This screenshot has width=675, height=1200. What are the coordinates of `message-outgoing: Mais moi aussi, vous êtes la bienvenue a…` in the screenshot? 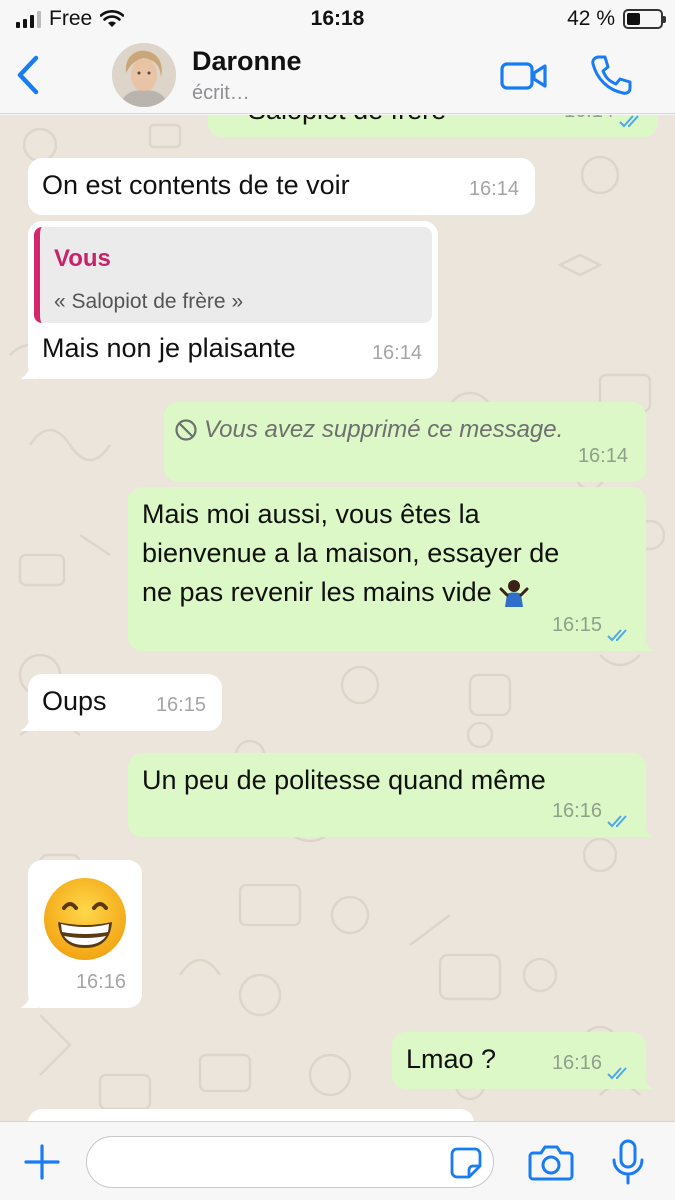 It's located at (391, 569).